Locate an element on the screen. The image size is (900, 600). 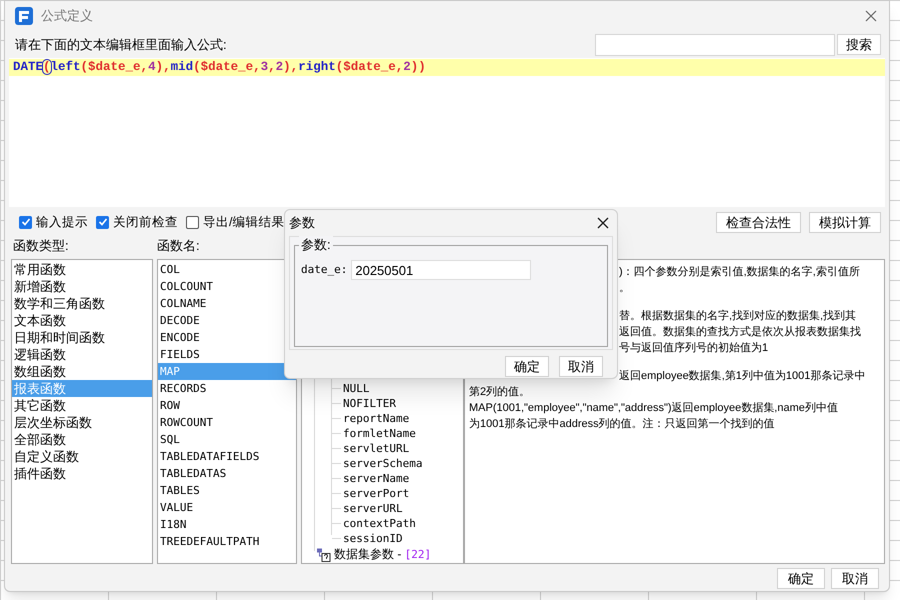
description-text: 返回employee数据集,第1列中值为1001那条记录中 is located at coordinates (742, 376).